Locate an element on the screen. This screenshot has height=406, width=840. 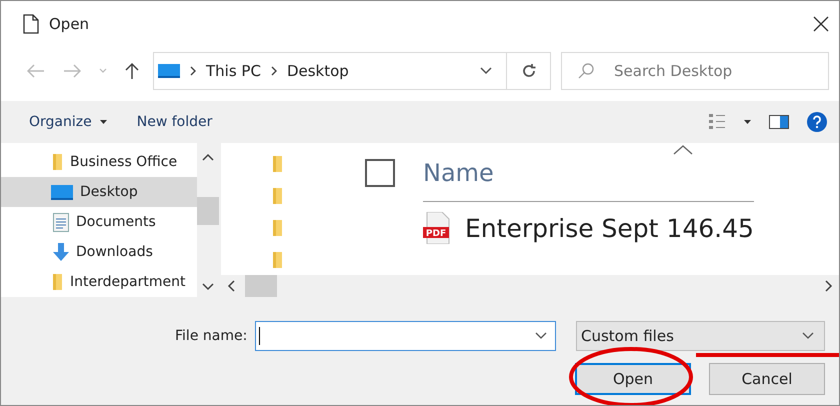
sidebar-item: Downloads is located at coordinates (99, 252).